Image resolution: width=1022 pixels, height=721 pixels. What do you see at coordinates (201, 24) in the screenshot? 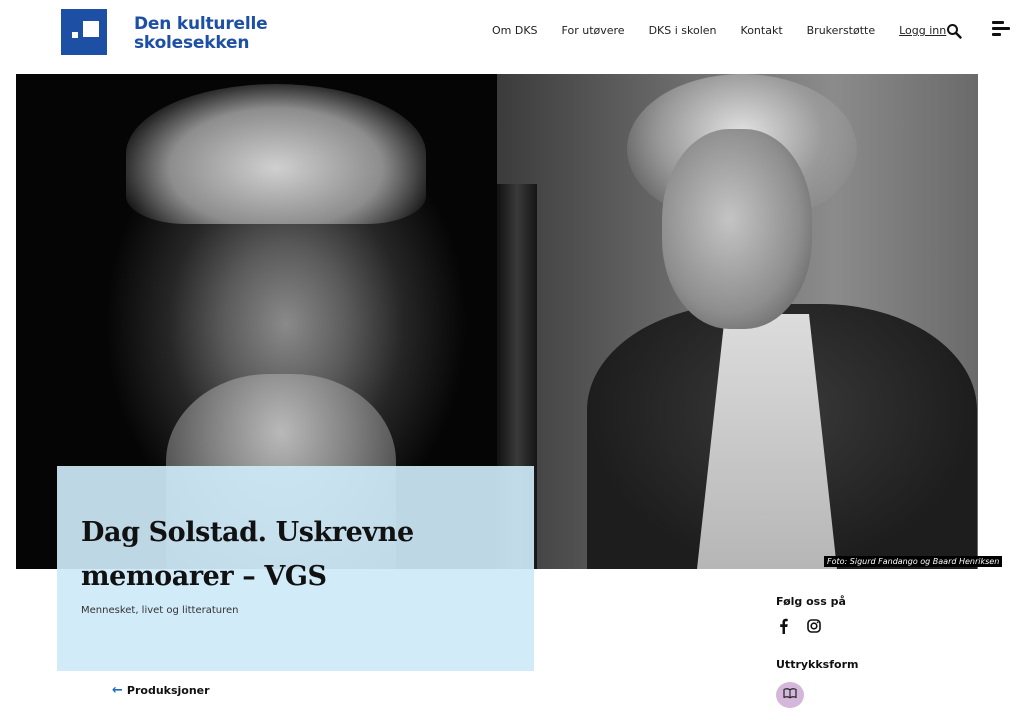
I see `site-name-line1: Den kulturelle` at bounding box center [201, 24].